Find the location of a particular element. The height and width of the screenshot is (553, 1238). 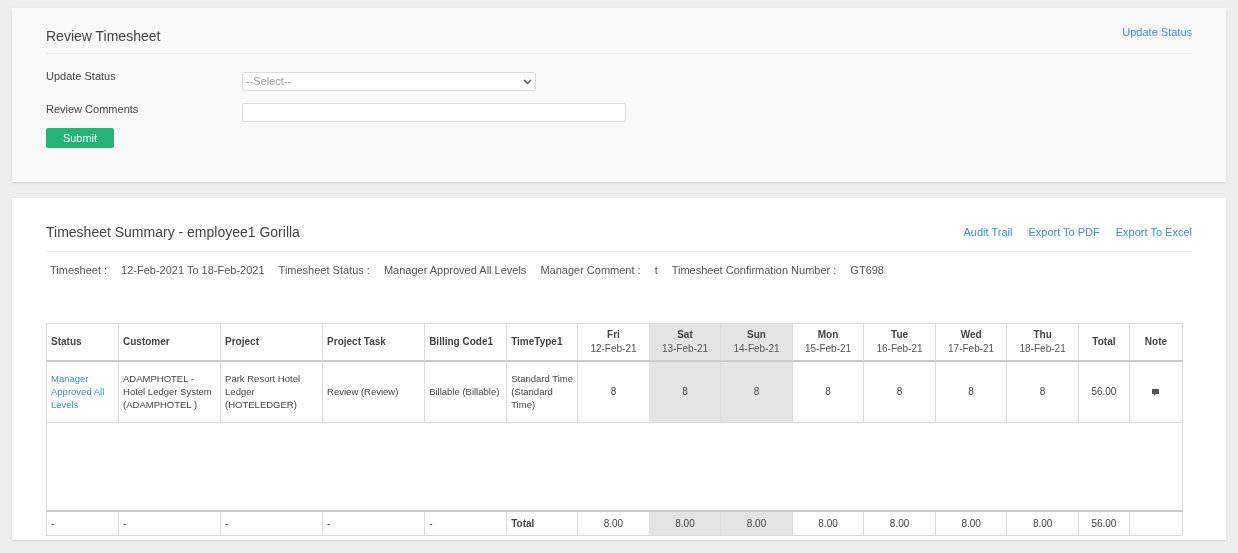

submit-button: Submit is located at coordinates (80, 138).